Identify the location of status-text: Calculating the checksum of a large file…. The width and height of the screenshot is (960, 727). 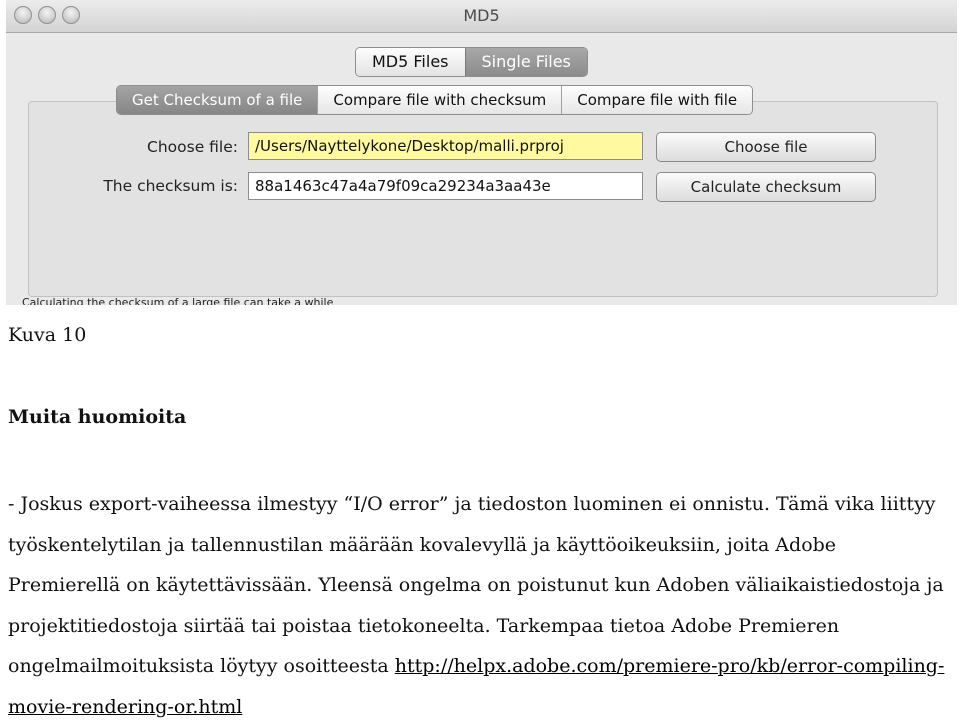
(178, 300).